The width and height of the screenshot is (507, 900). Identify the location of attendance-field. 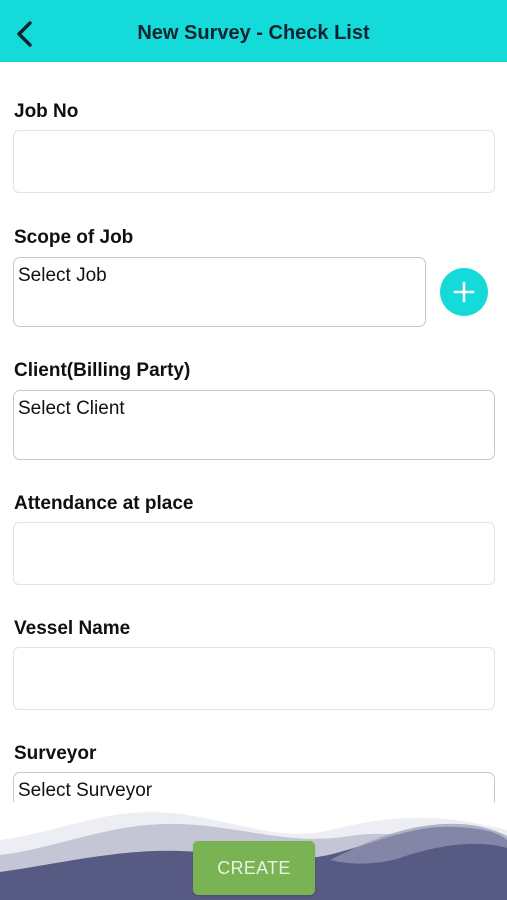
(254, 553).